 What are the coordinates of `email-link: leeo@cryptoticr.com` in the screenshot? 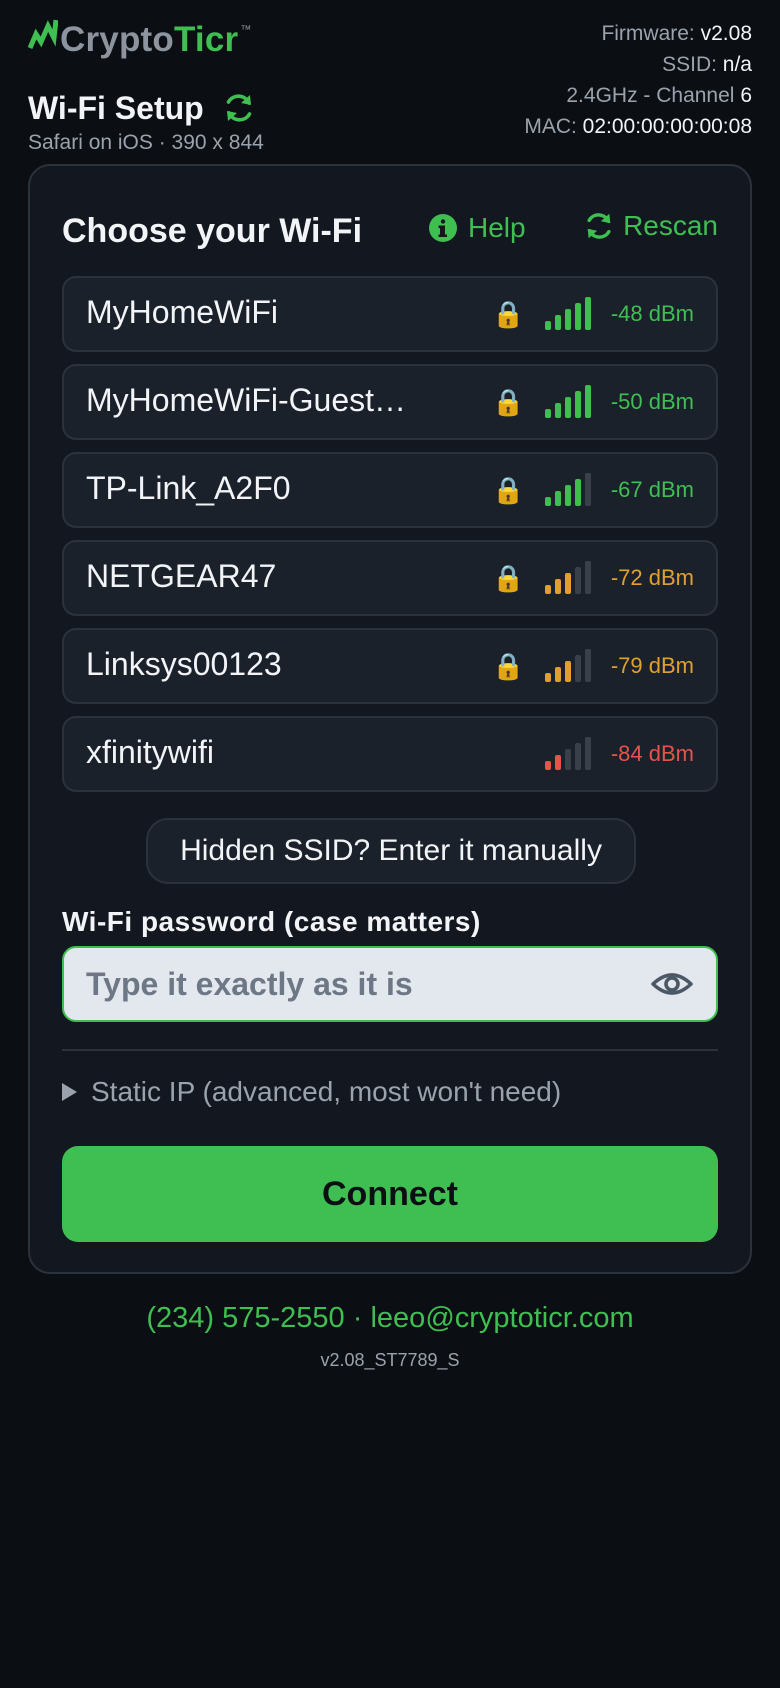 It's located at (501, 1318).